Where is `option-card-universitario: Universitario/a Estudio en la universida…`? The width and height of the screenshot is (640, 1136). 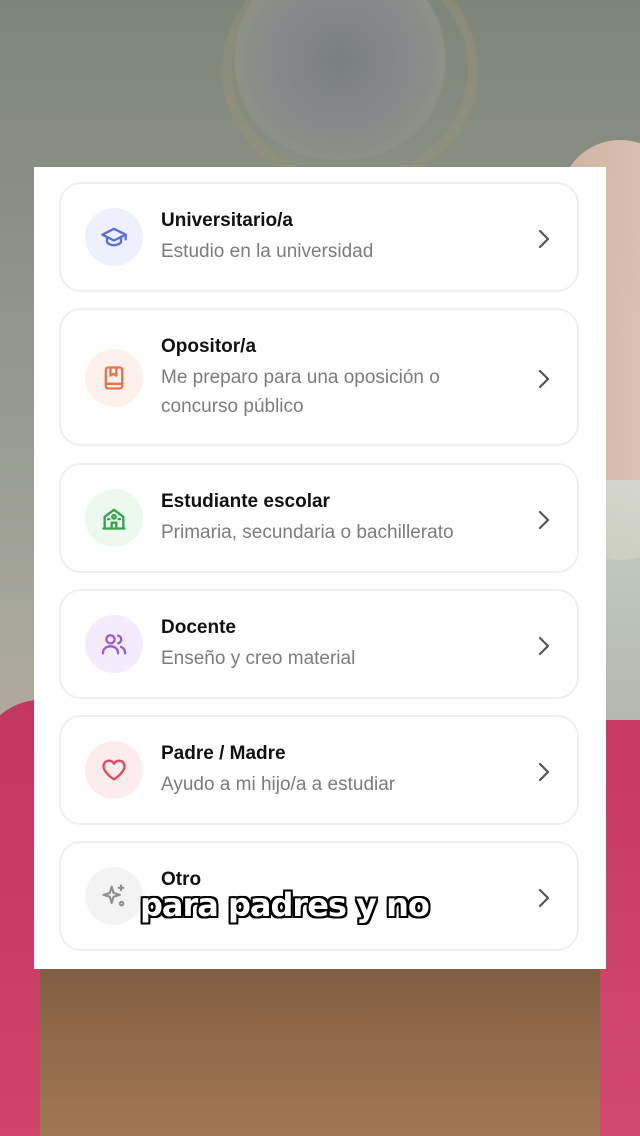
option-card-universitario: Universitario/a Estudio en la universida… is located at coordinates (319, 237).